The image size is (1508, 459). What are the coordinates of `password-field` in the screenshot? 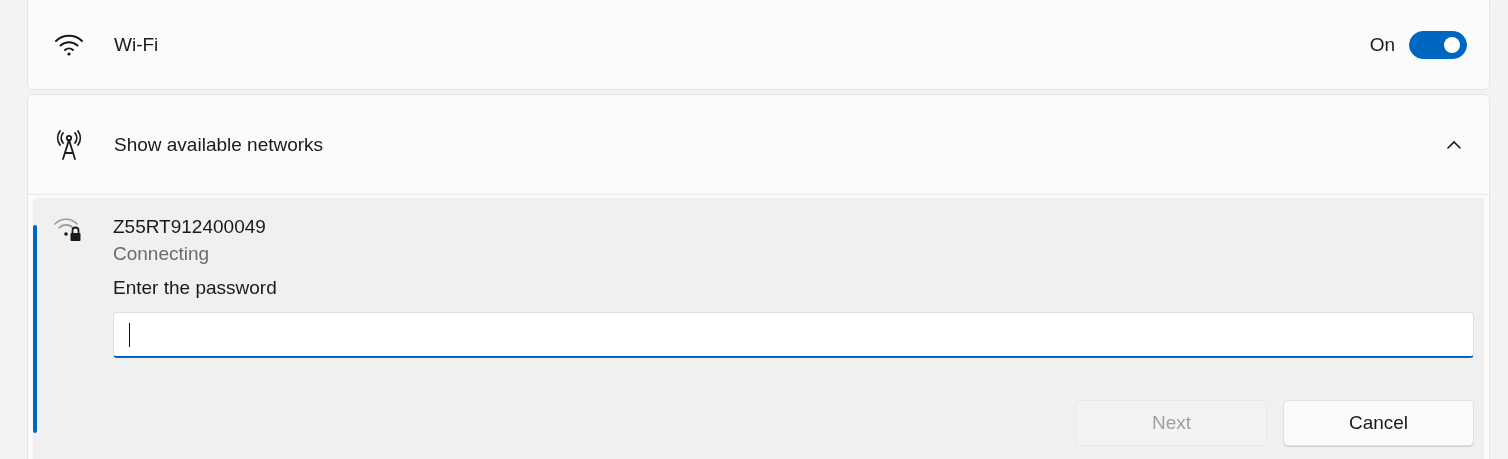 It's located at (793, 335).